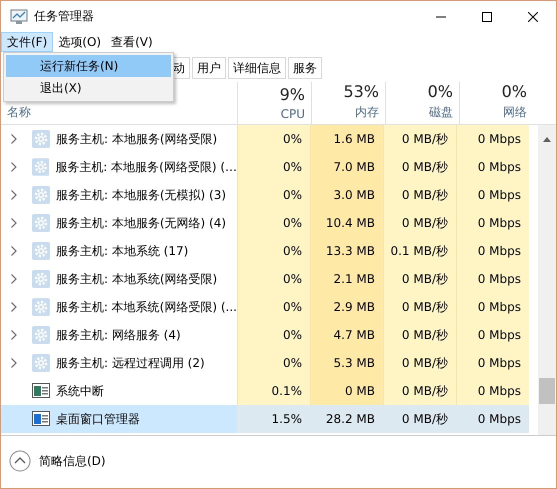  What do you see at coordinates (547, 391) in the screenshot?
I see `scroll-thumb` at bounding box center [547, 391].